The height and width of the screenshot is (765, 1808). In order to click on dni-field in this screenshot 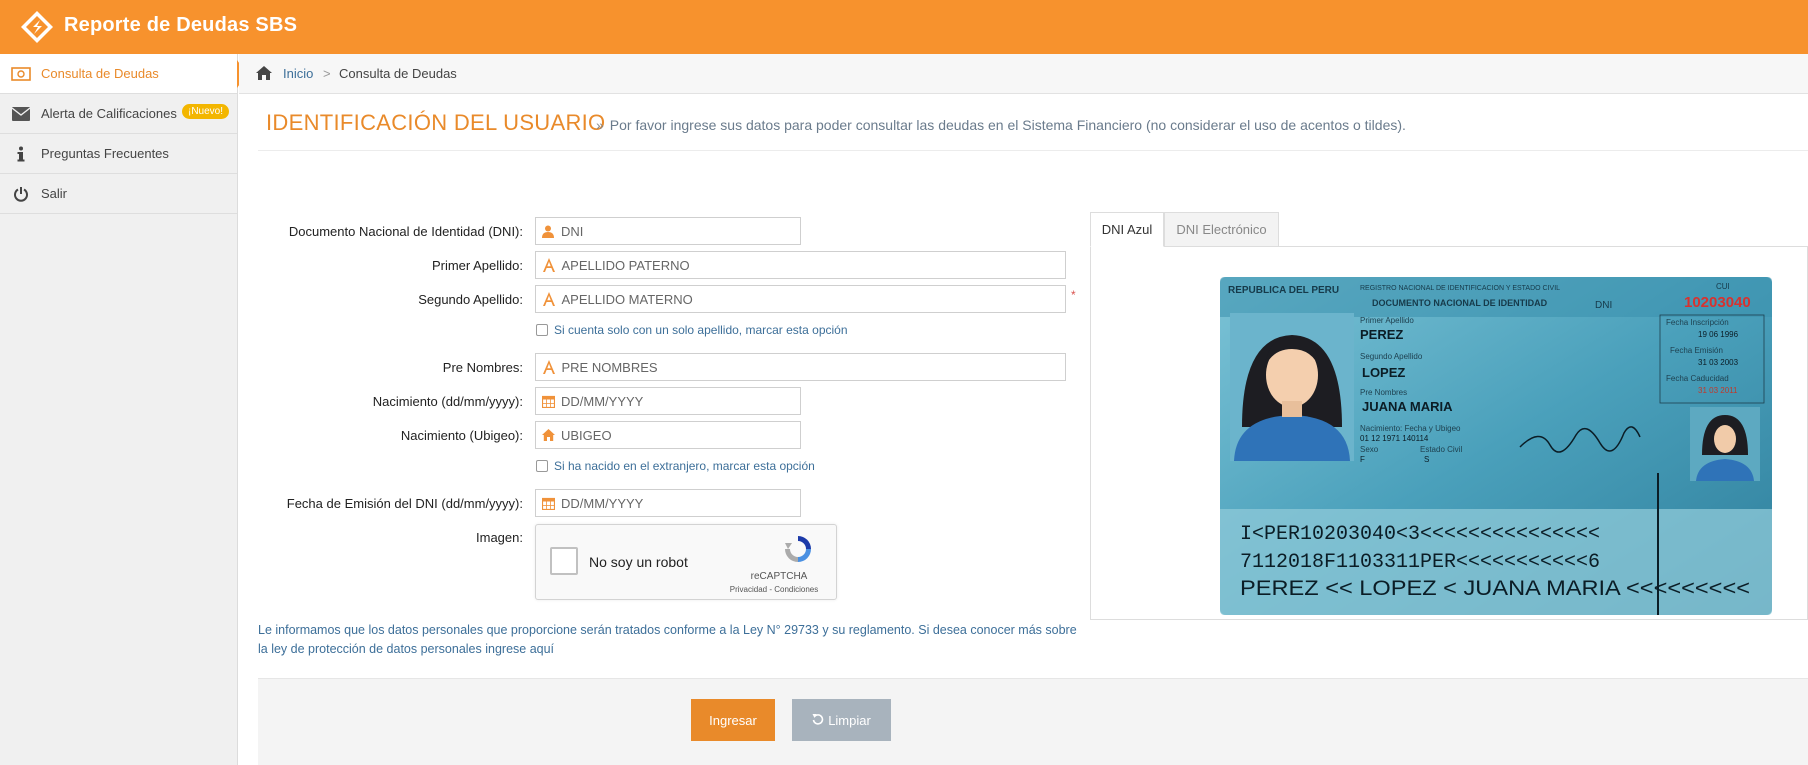, I will do `click(668, 231)`.